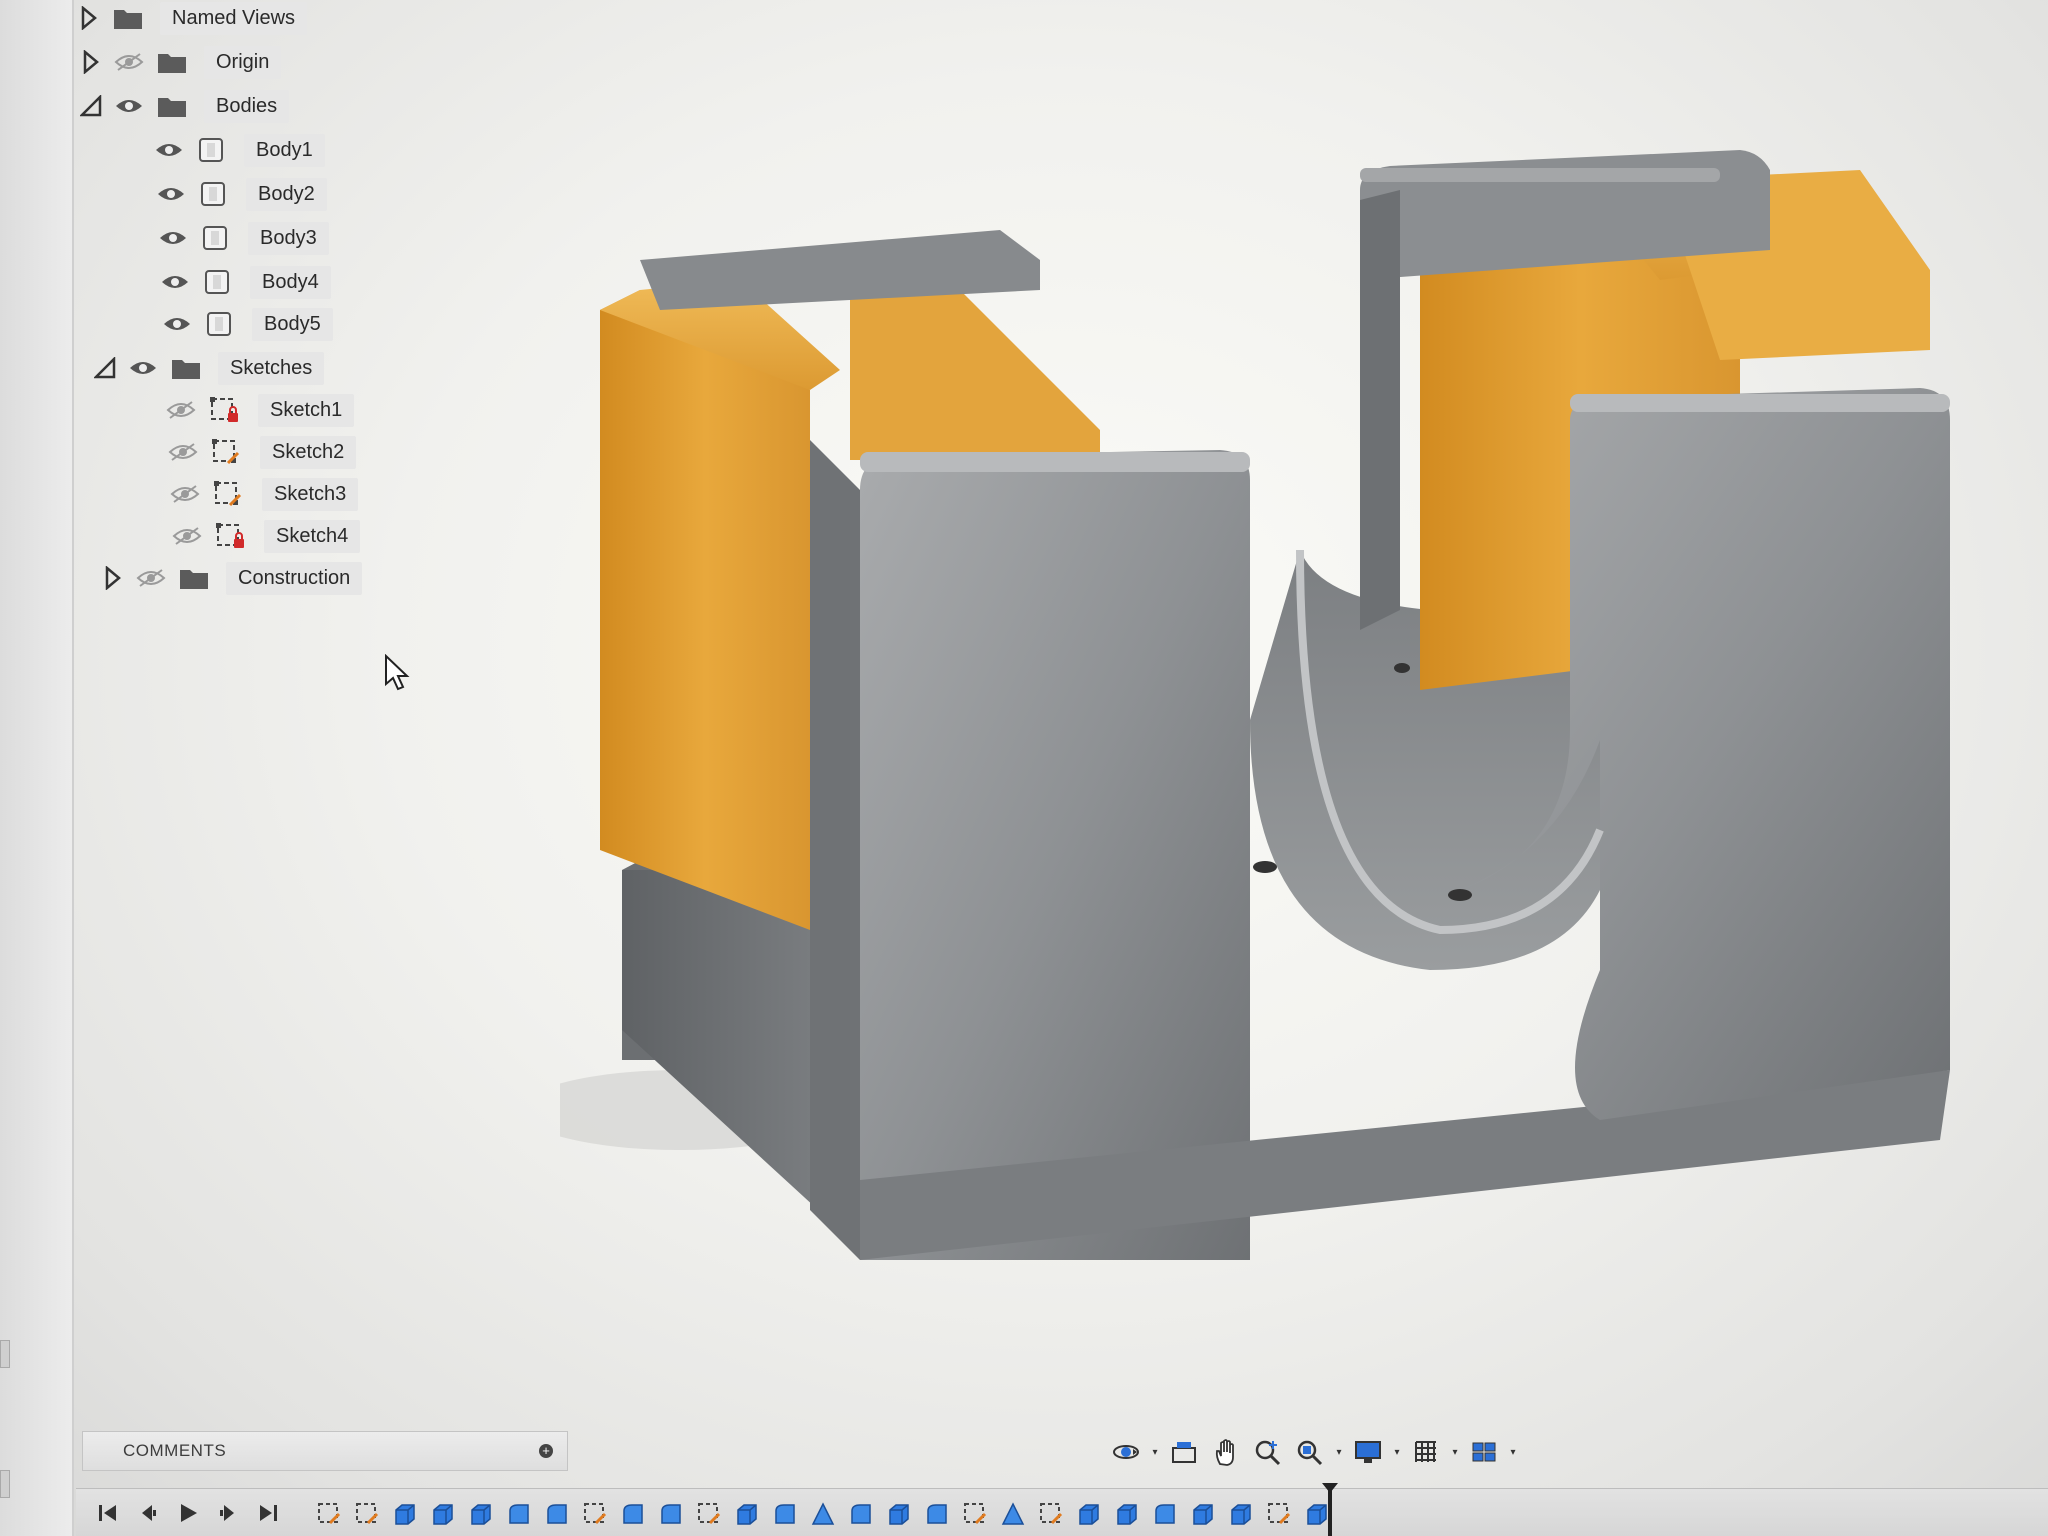 The width and height of the screenshot is (2048, 1536). Describe the element at coordinates (306, 410) in the screenshot. I see `tree-item-label: Sketch1` at that location.